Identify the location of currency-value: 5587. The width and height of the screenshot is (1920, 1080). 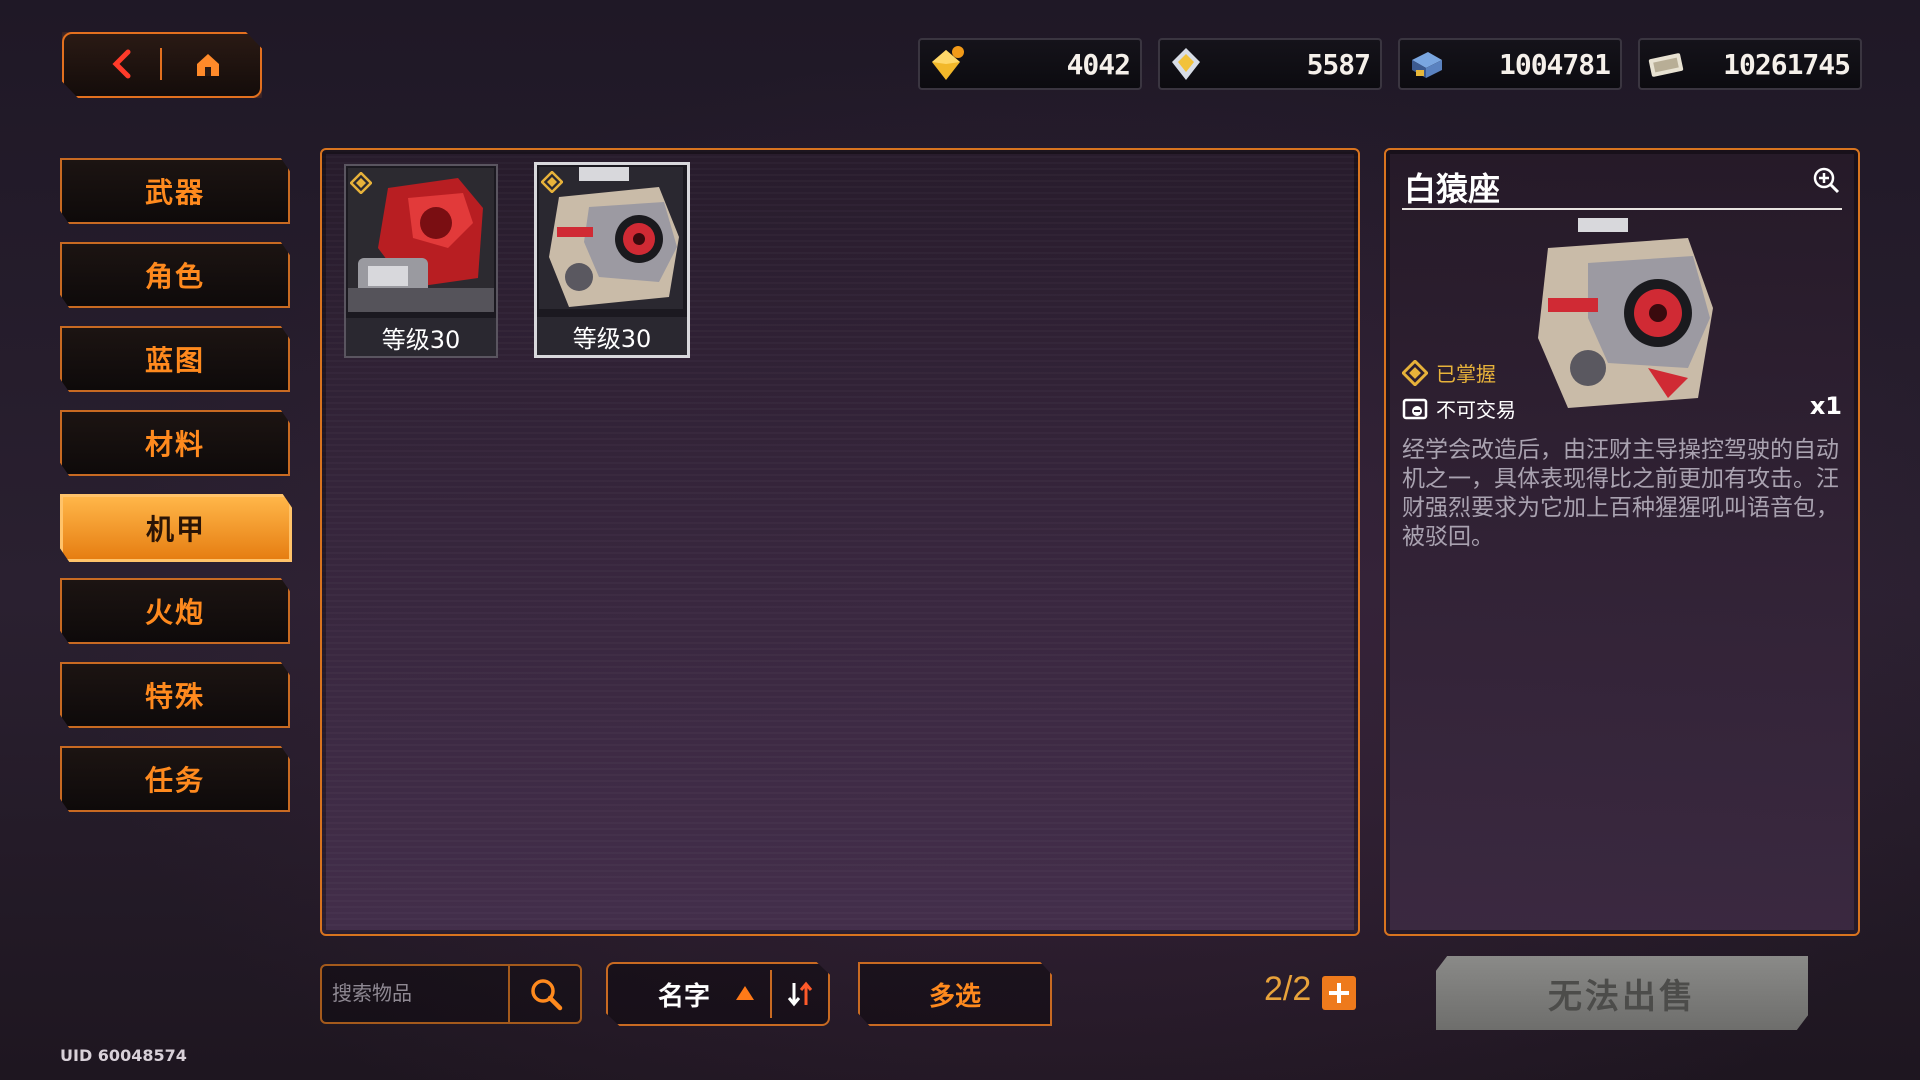
(1338, 64).